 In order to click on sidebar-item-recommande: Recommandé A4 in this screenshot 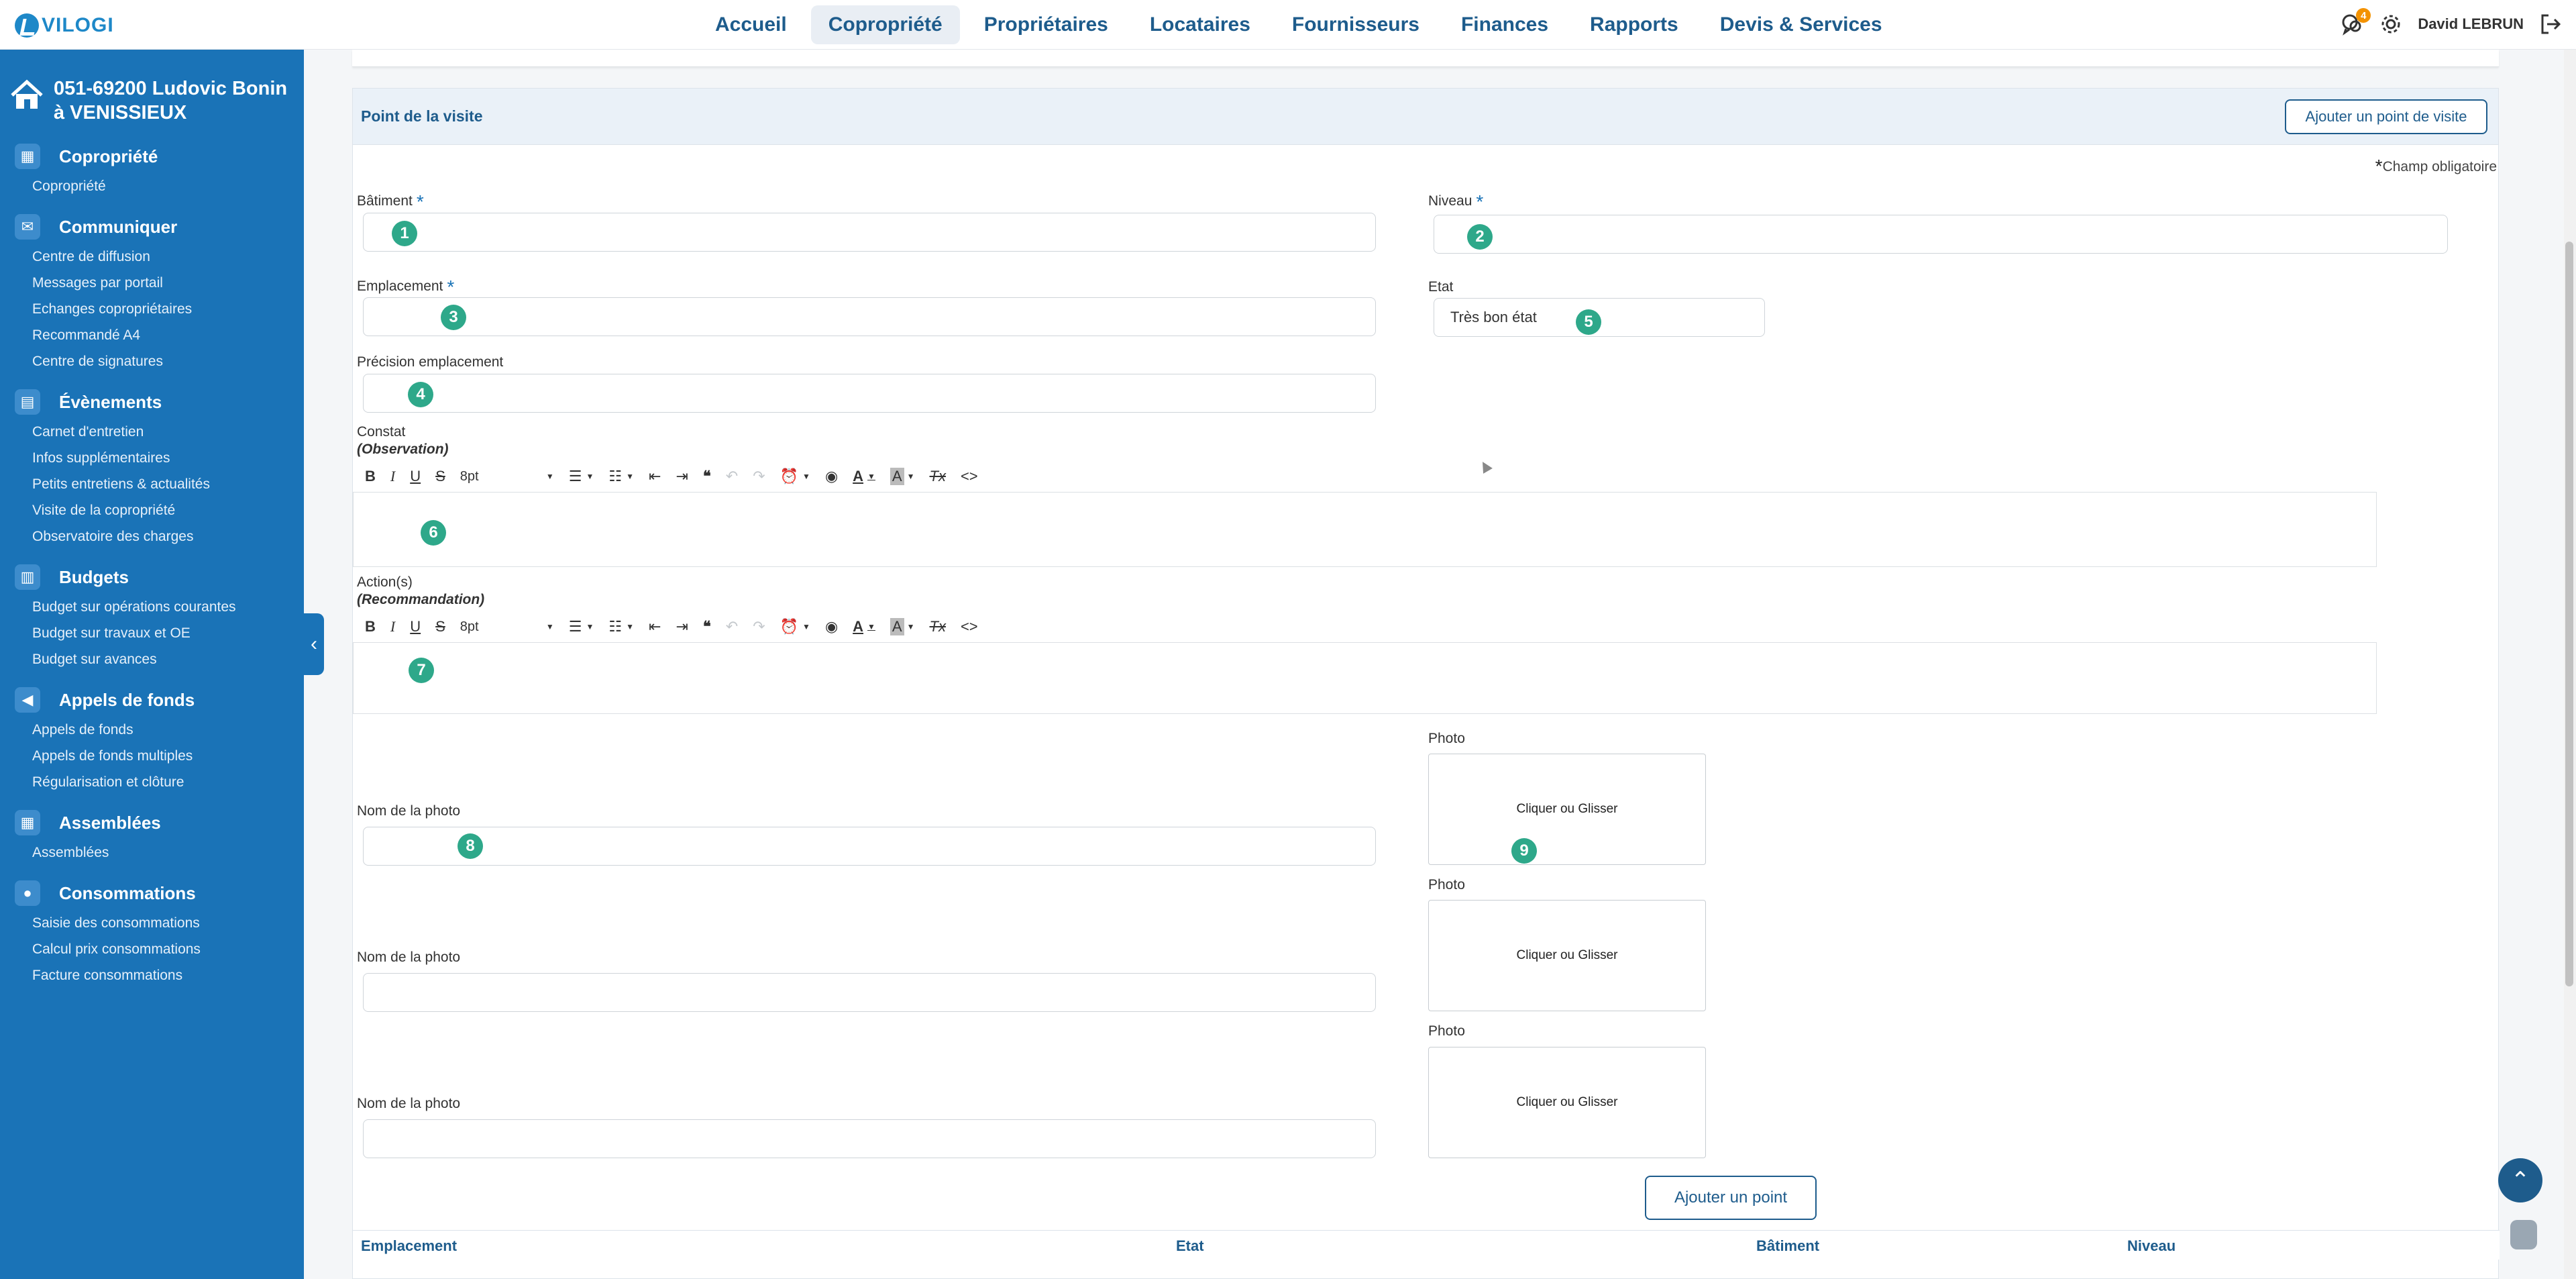, I will do `click(152, 335)`.